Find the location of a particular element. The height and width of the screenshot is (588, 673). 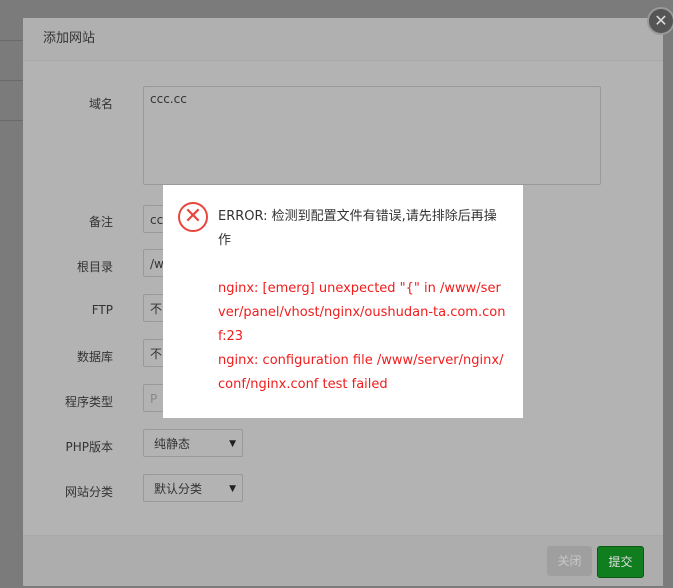

remark-label: 备注 is located at coordinates (100, 222).